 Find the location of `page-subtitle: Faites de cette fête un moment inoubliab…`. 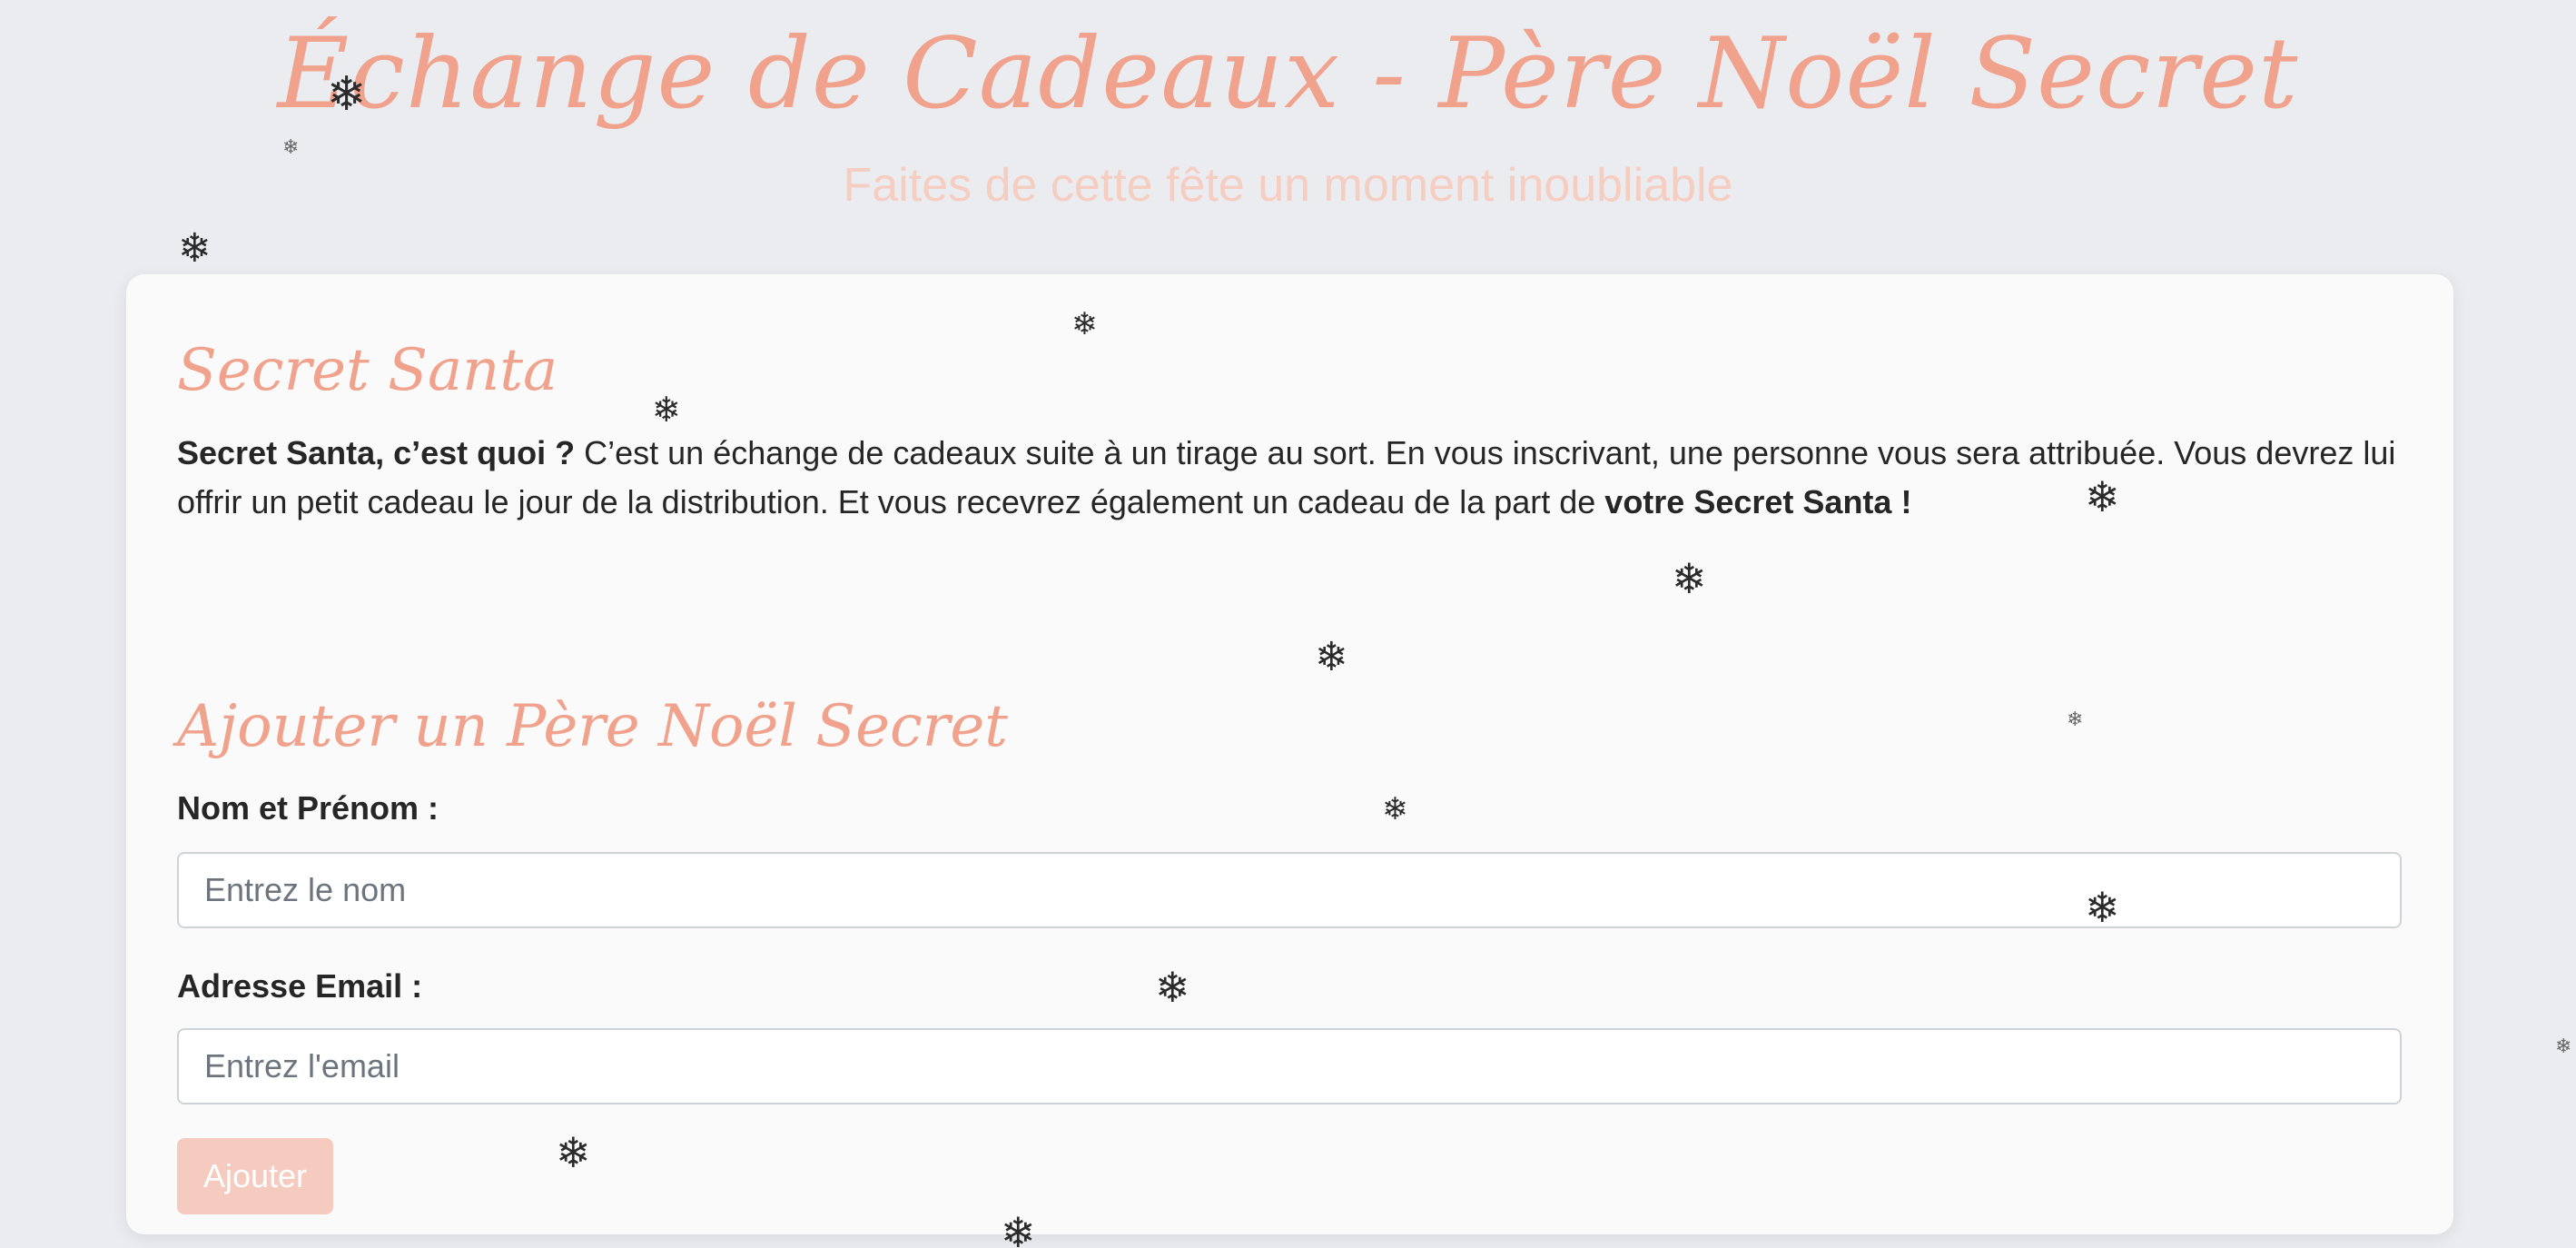

page-subtitle: Faites de cette fête un moment inoubliab… is located at coordinates (1288, 185).